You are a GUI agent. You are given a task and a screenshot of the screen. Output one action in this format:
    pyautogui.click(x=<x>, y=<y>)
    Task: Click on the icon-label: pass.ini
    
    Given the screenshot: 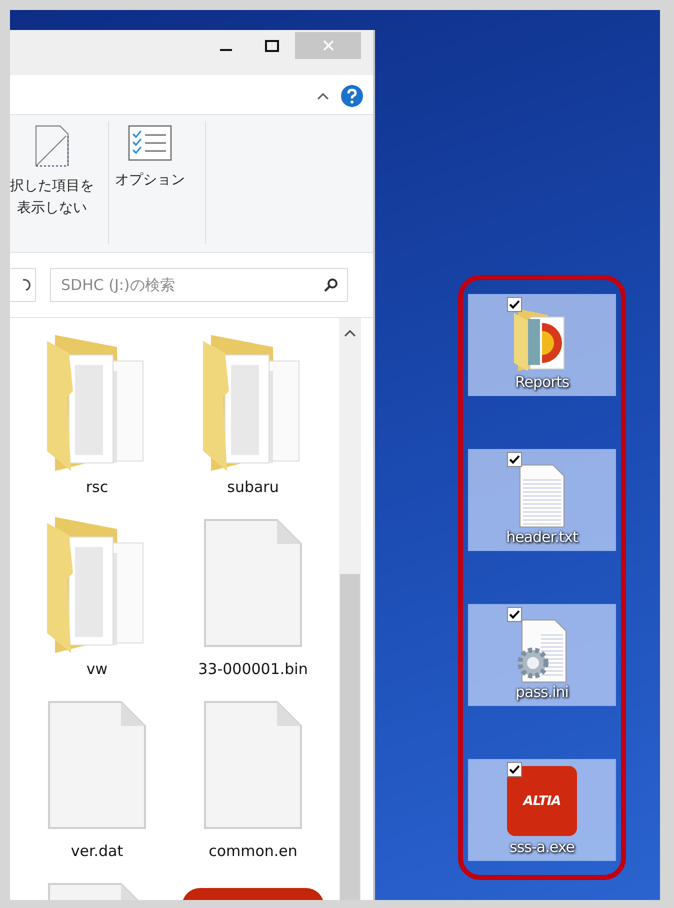 What is the action you would take?
    pyautogui.click(x=542, y=692)
    